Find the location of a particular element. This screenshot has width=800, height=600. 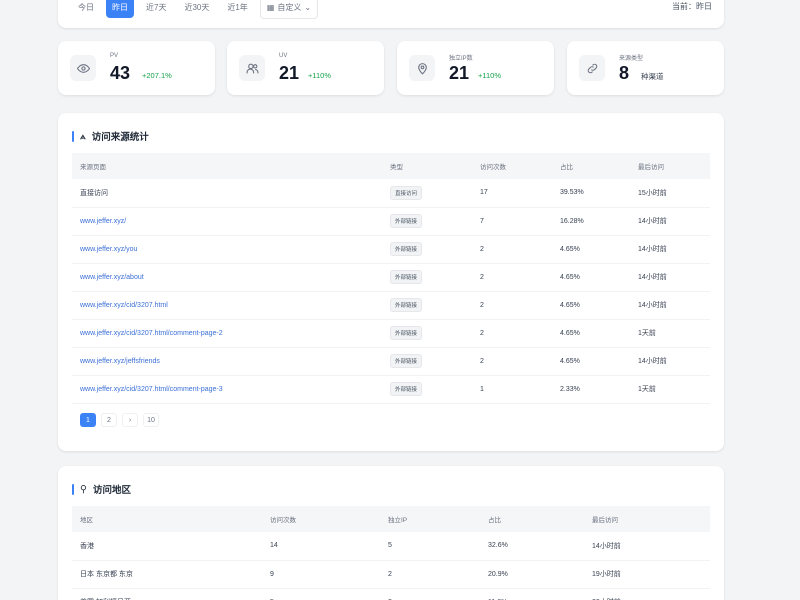

section-title: ⚲ 访问地区 is located at coordinates (101, 489).